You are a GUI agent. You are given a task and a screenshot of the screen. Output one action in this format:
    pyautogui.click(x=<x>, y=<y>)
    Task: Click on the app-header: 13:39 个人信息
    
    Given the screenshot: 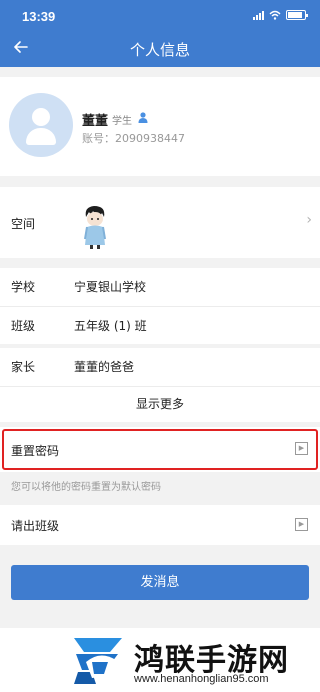 What is the action you would take?
    pyautogui.click(x=160, y=33)
    